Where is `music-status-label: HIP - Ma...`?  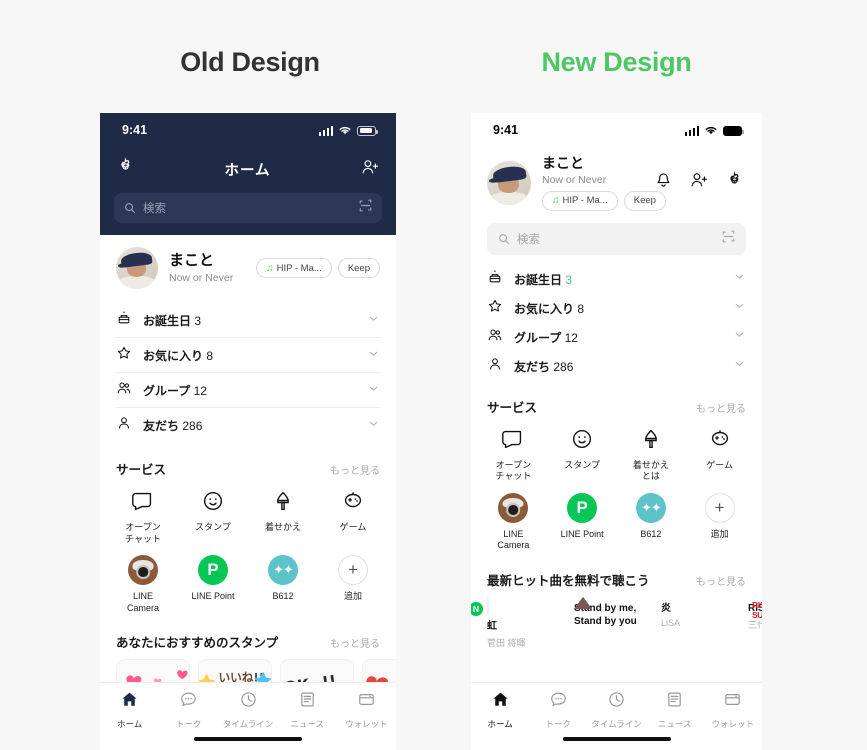 music-status-label: HIP - Ma... is located at coordinates (585, 201).